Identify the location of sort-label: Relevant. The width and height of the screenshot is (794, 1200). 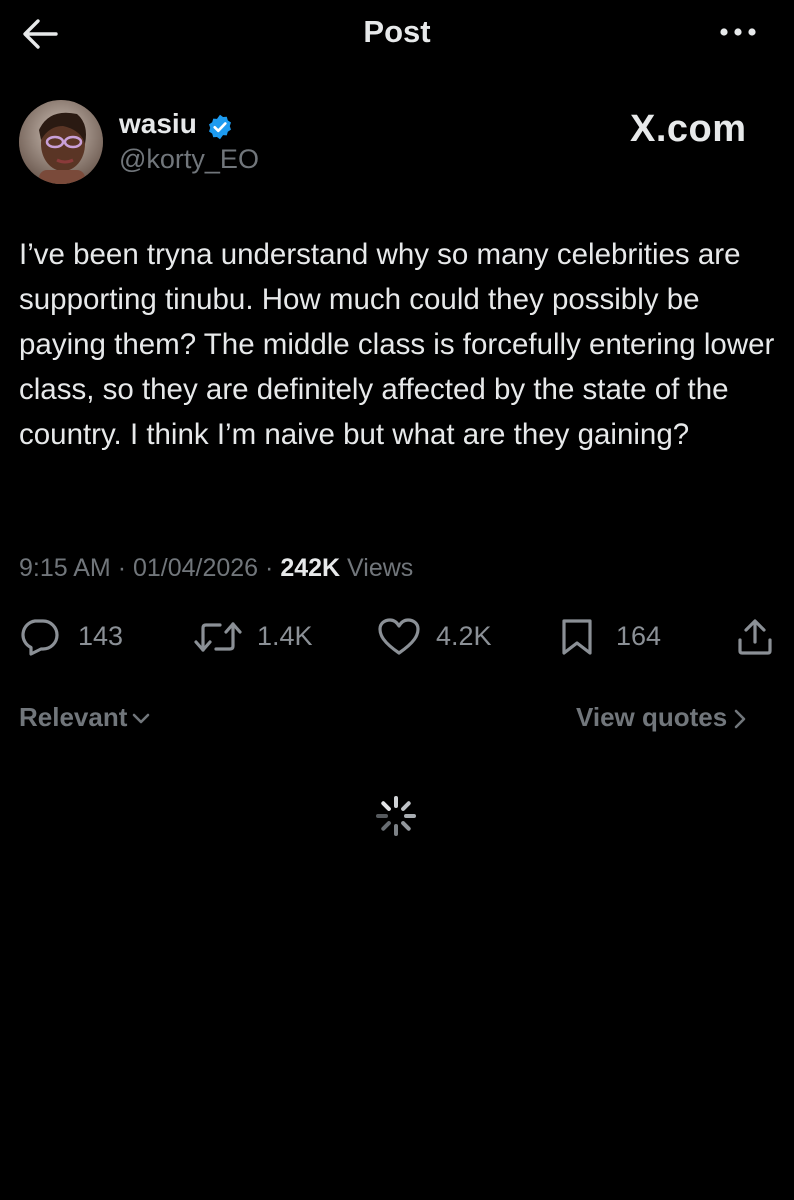
(73, 717).